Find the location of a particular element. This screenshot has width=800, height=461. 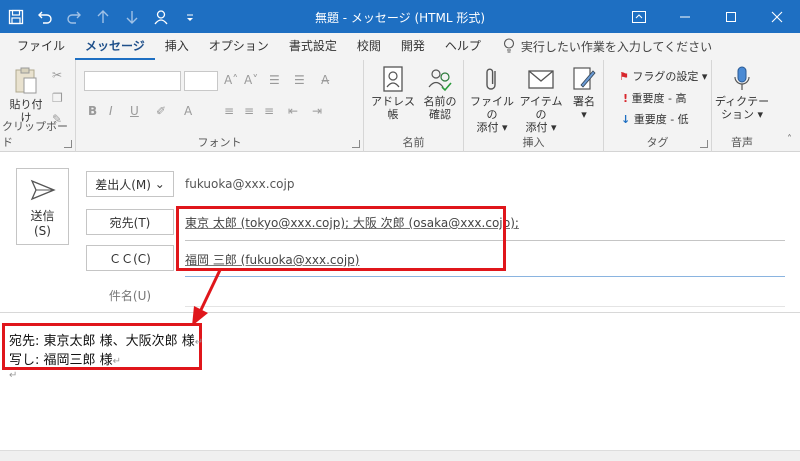

voice-group: ディクテー ション ▾ 音声 is located at coordinates (742, 106).